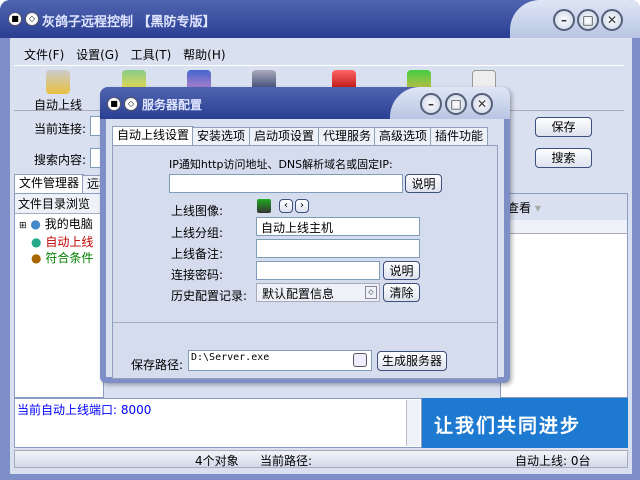 The width and height of the screenshot is (640, 480). Describe the element at coordinates (59, 225) in the screenshot. I see `tree-item-my-computer: ⊞ ● 我的电脑` at that location.